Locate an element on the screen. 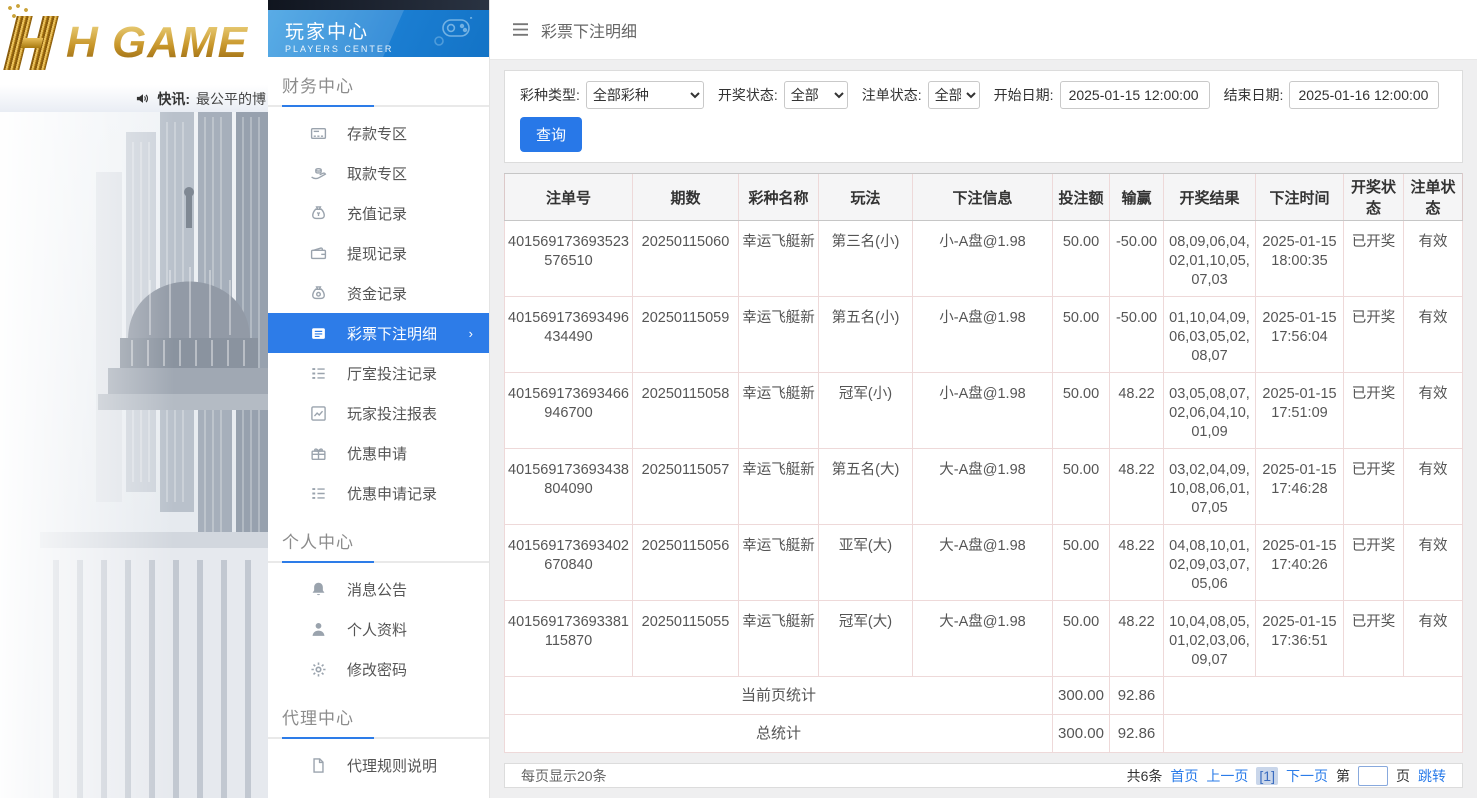  table-cell: 50.00 is located at coordinates (1081, 562).